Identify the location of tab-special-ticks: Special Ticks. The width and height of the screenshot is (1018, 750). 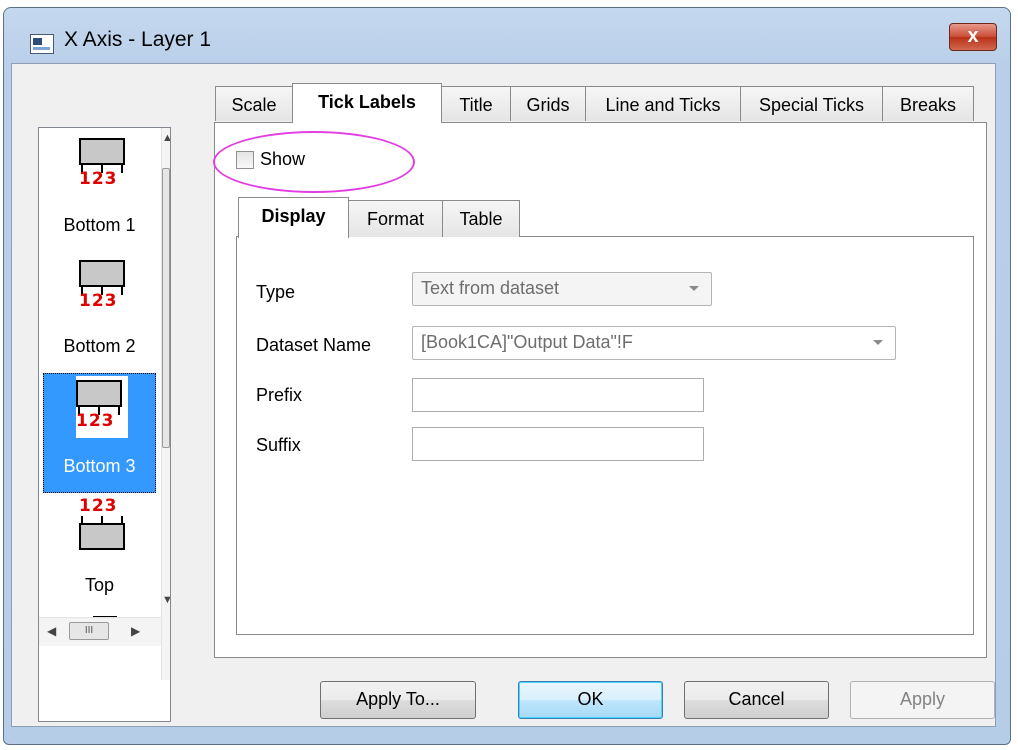
(811, 103).